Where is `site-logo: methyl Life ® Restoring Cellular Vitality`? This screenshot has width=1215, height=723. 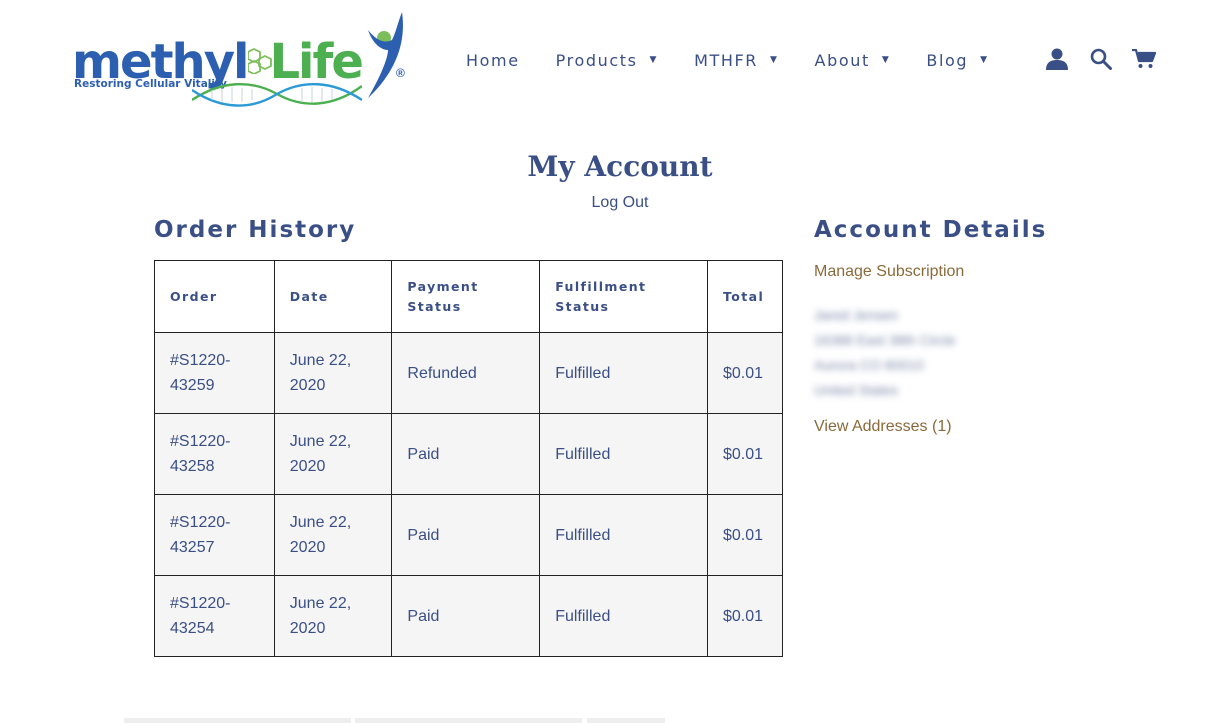 site-logo: methyl Life ® Restoring Cellular Vitality is located at coordinates (242, 60).